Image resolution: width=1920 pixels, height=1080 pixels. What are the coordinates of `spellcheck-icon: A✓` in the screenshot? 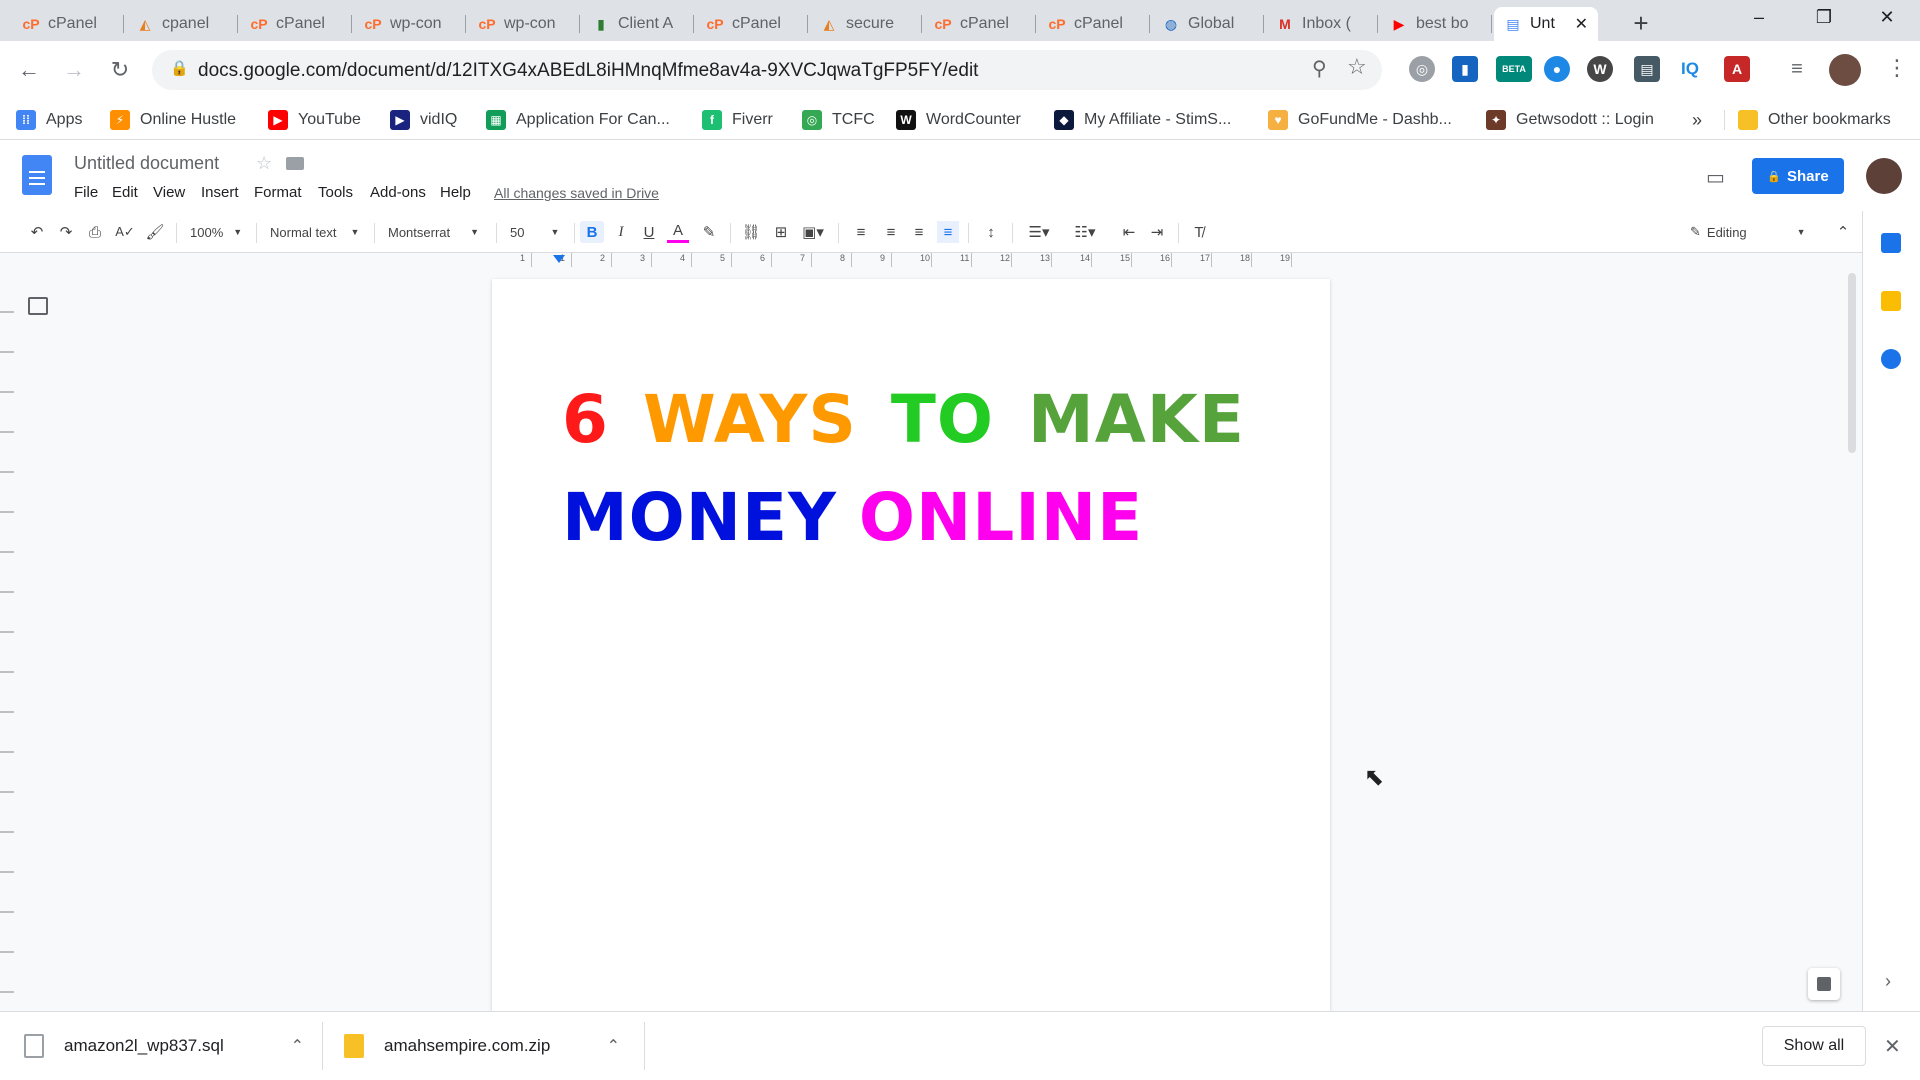 It's located at (125, 232).